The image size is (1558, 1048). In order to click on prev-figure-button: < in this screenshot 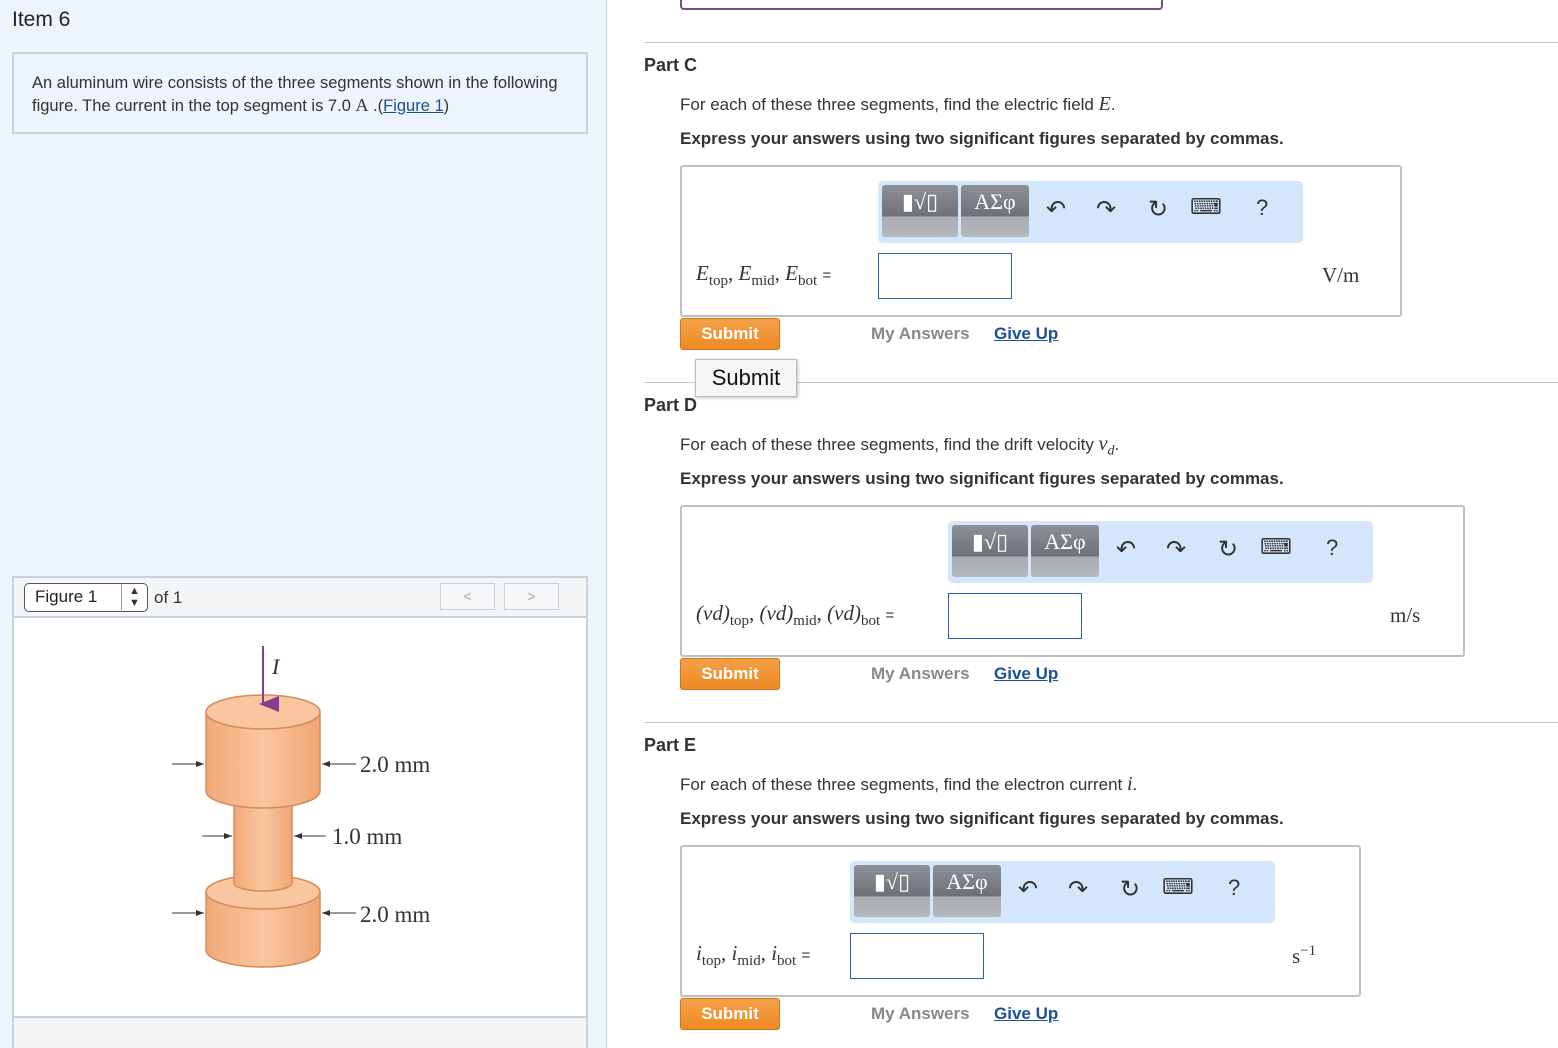, I will do `click(467, 596)`.